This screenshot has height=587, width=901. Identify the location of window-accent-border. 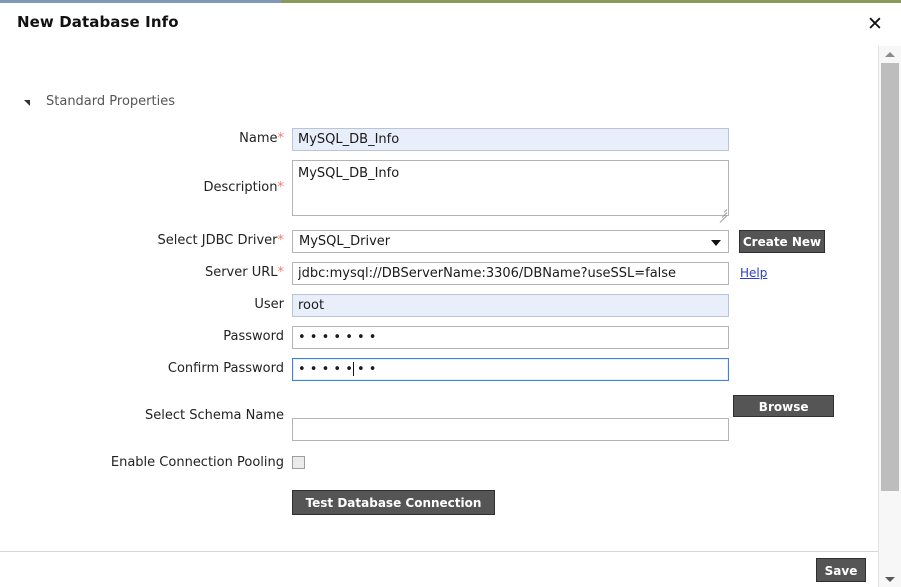
(450, 1).